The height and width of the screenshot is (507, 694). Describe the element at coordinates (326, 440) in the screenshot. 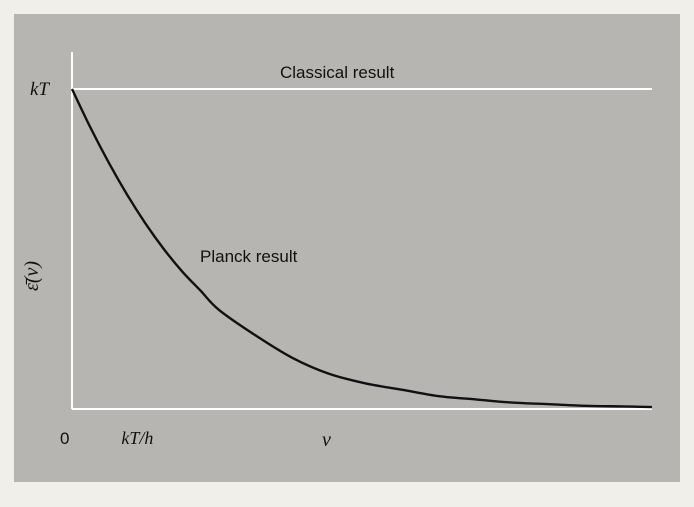

I see `x-axis-label: ν` at that location.